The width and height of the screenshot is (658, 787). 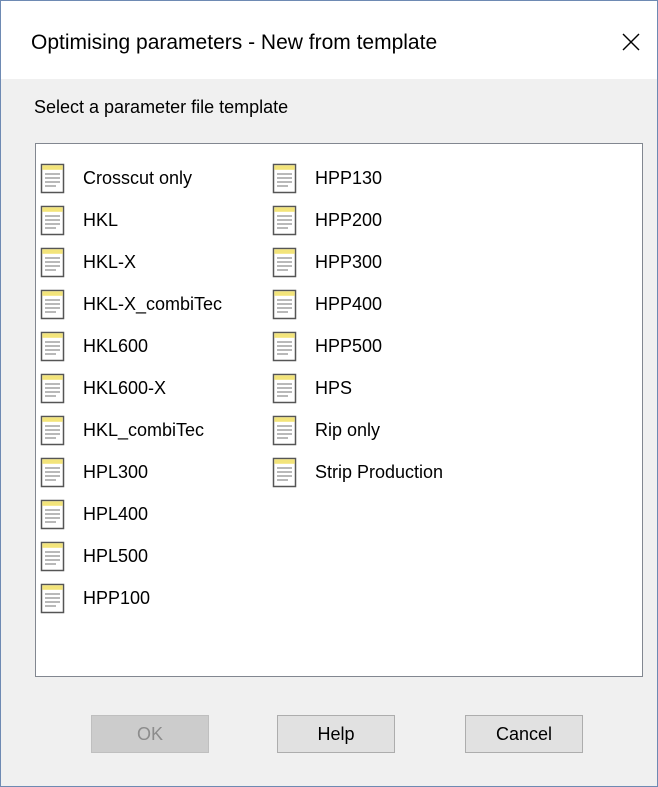 I want to click on template-item: HPP130, so click(x=357, y=178).